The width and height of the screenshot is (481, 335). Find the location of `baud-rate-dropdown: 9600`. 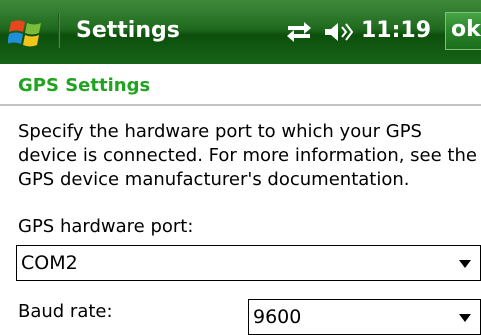

baud-rate-dropdown: 9600 is located at coordinates (364, 317).